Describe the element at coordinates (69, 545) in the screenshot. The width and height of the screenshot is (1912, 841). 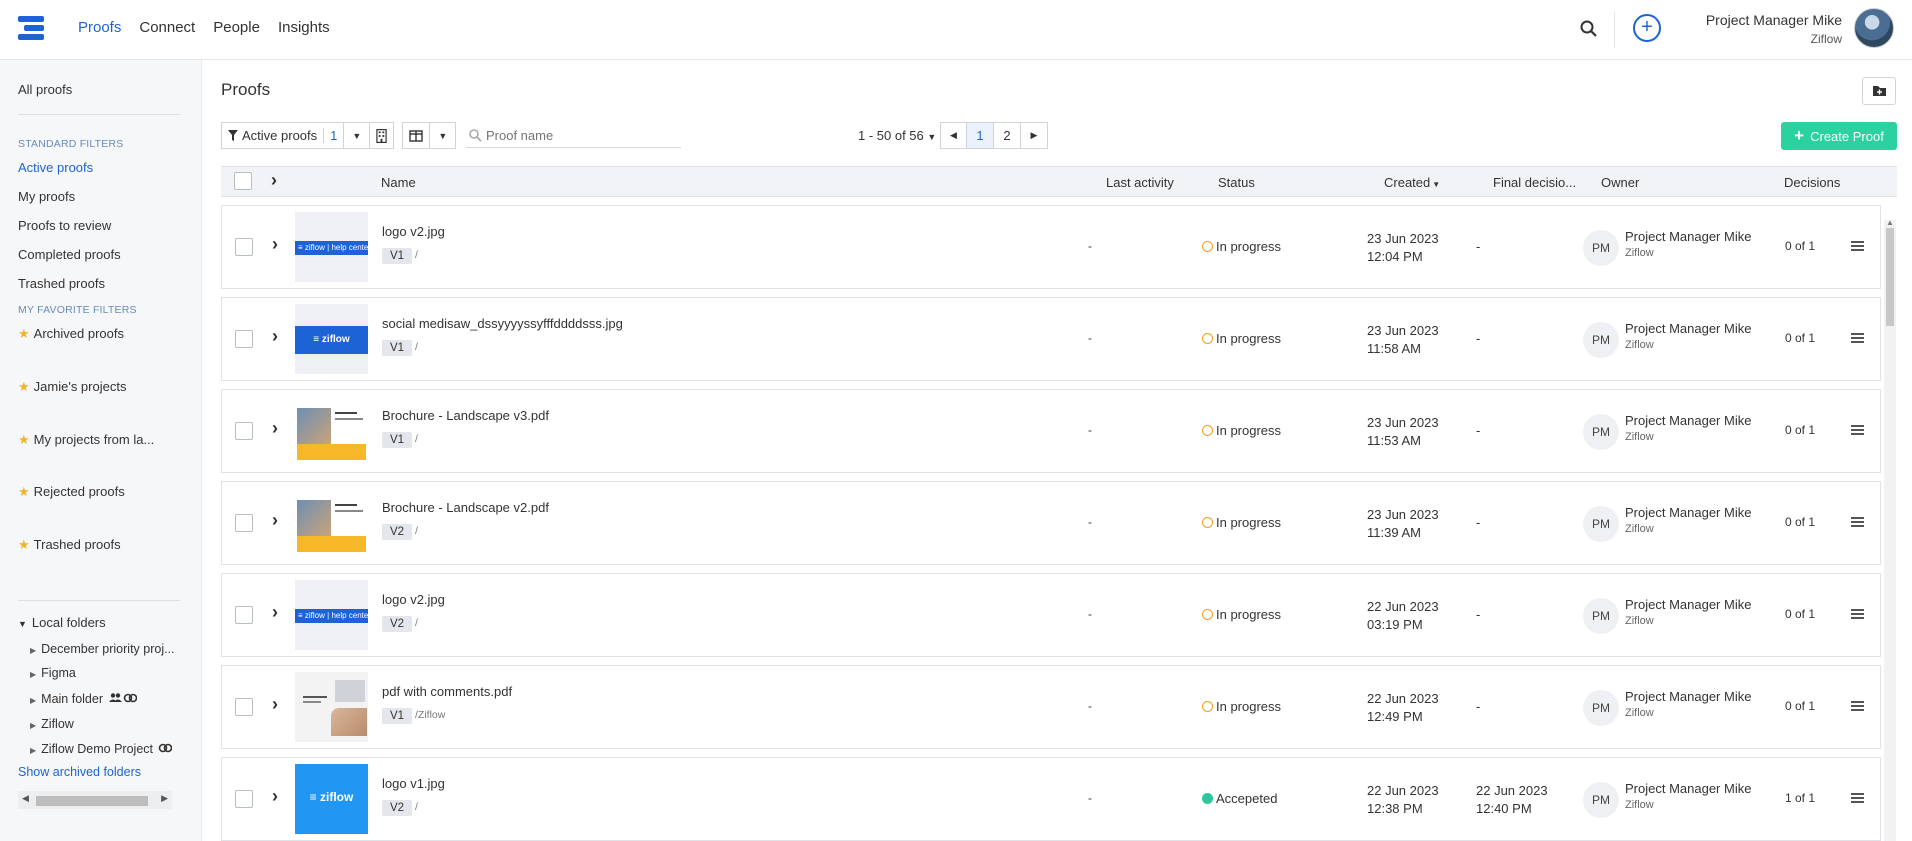
I see `favorite-trashed-proofs: ★ Trashed proofs` at that location.